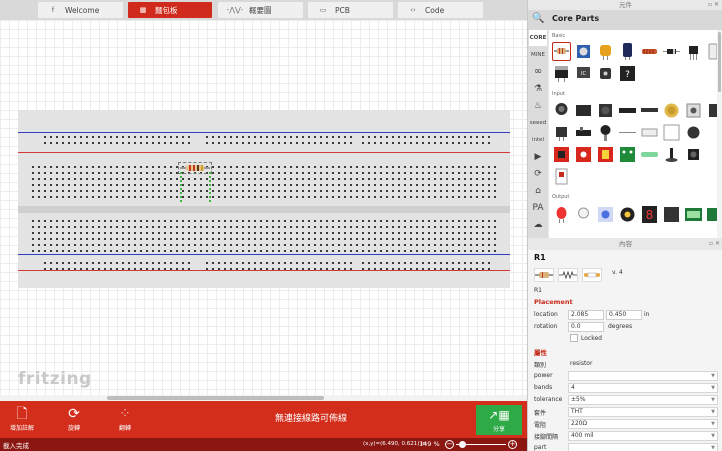 The image size is (722, 451). What do you see at coordinates (538, 123) in the screenshot?
I see `bin-seeed: seeed` at bounding box center [538, 123].